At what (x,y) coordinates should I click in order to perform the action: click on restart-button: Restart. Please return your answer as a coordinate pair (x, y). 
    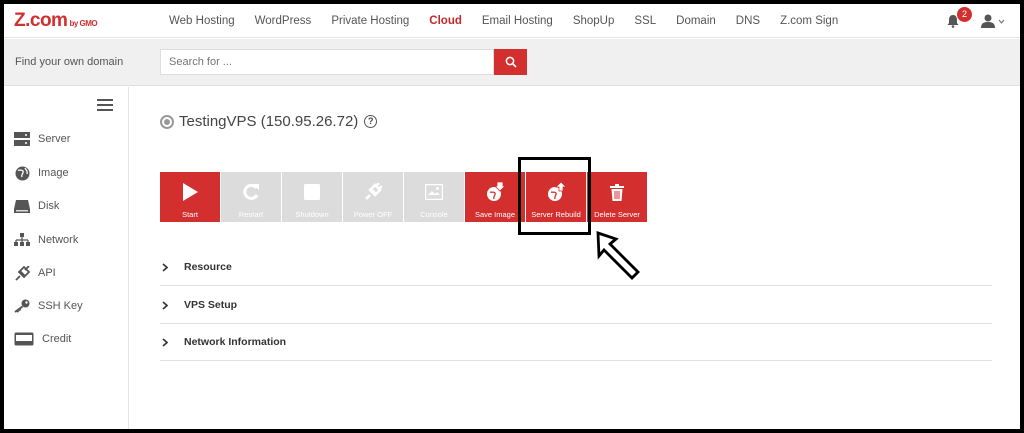
    Looking at the image, I should click on (251, 197).